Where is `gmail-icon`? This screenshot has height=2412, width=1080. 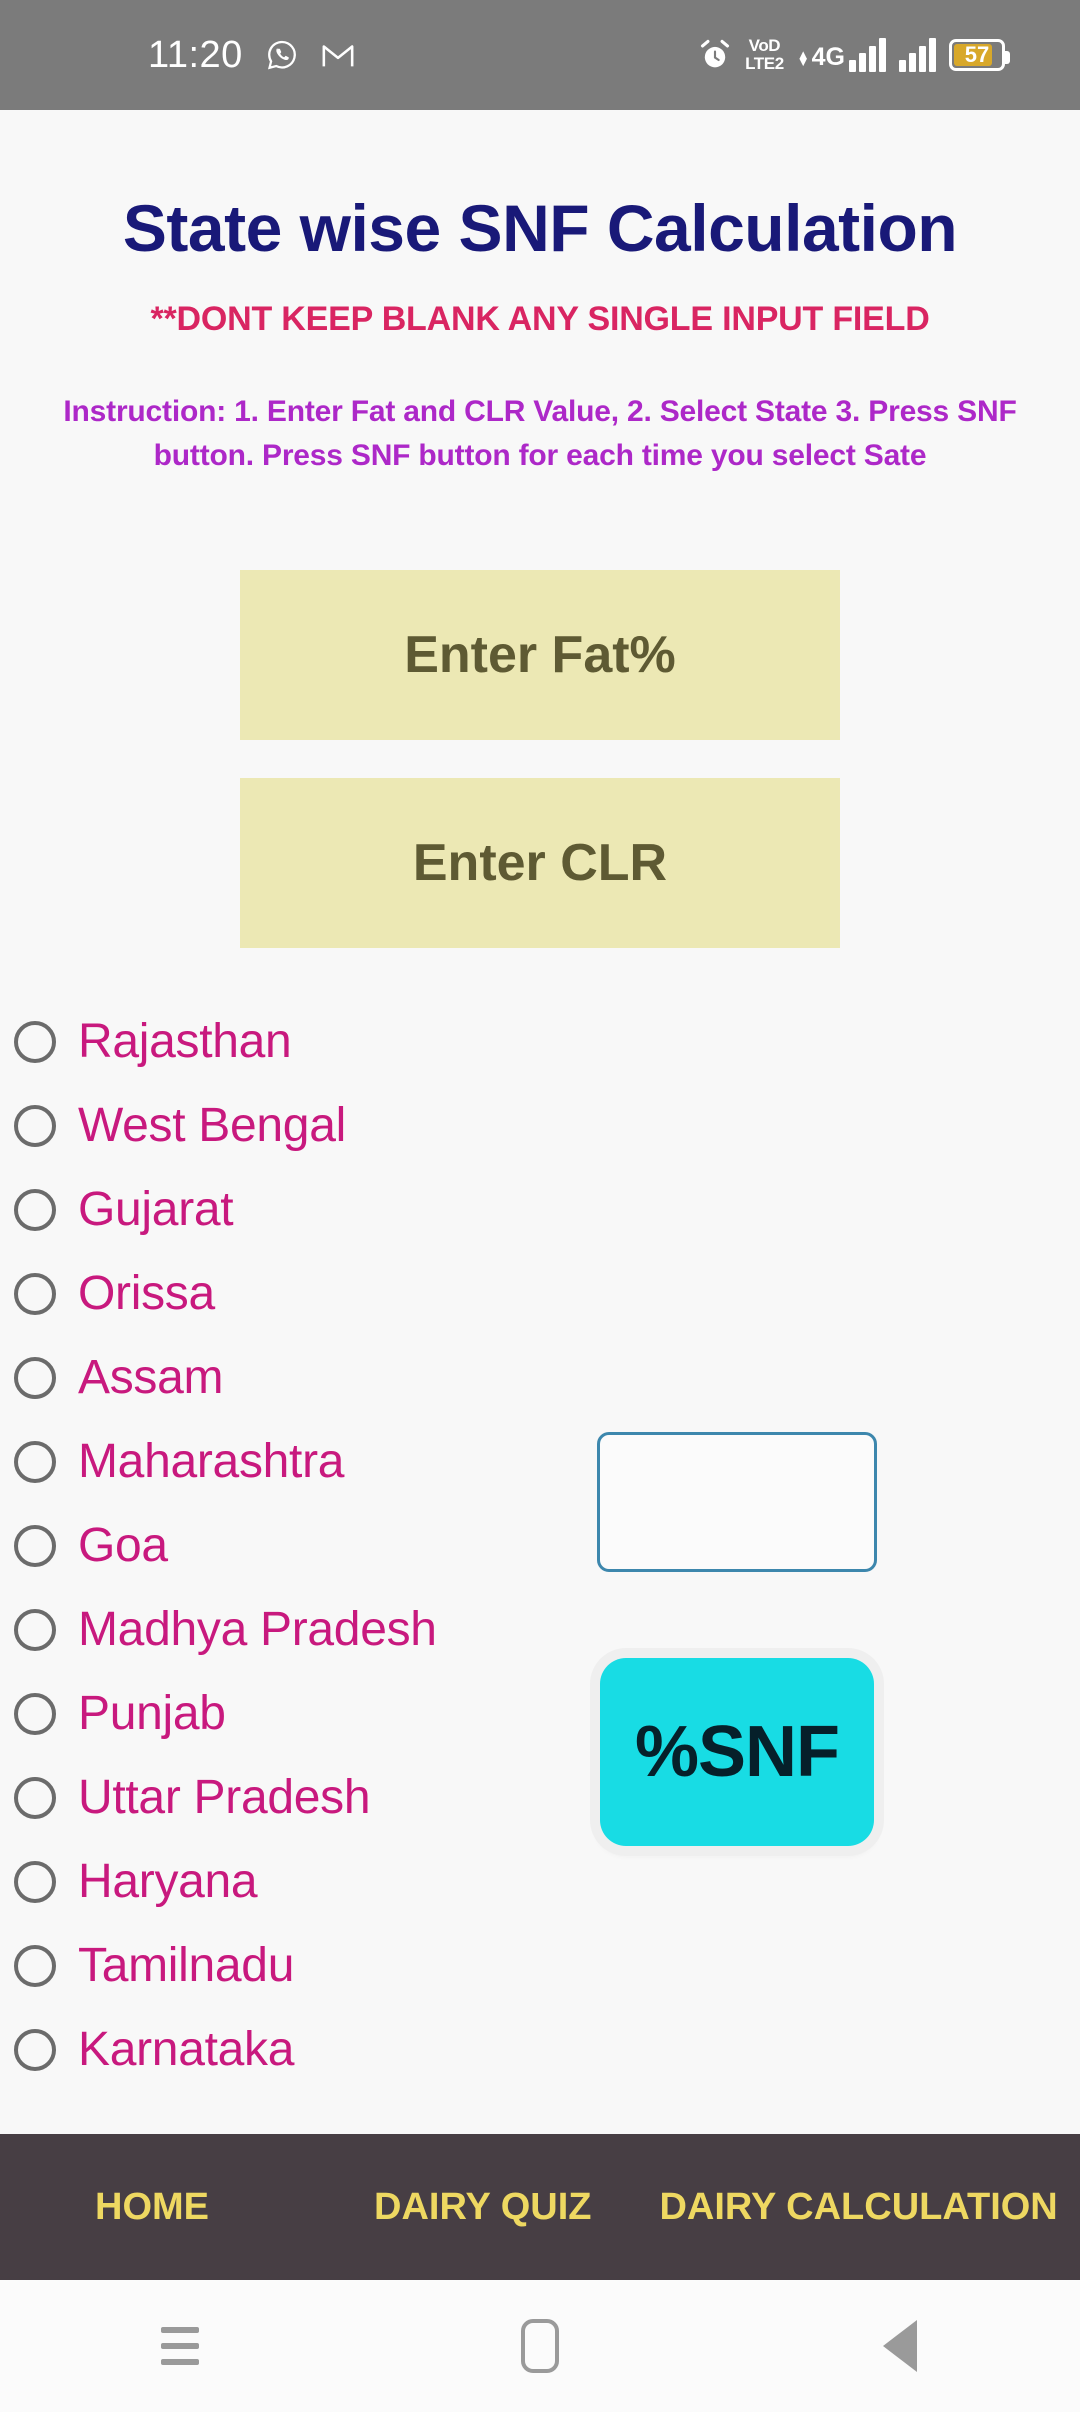
gmail-icon is located at coordinates (338, 55).